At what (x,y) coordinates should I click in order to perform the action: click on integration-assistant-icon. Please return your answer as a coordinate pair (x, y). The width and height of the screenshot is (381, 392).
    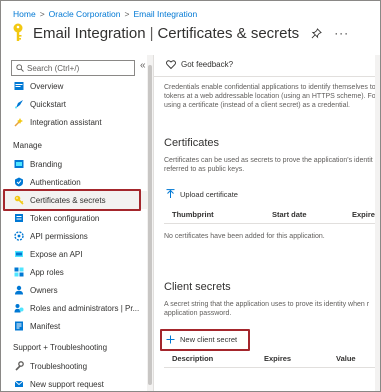
    Looking at the image, I should click on (18, 122).